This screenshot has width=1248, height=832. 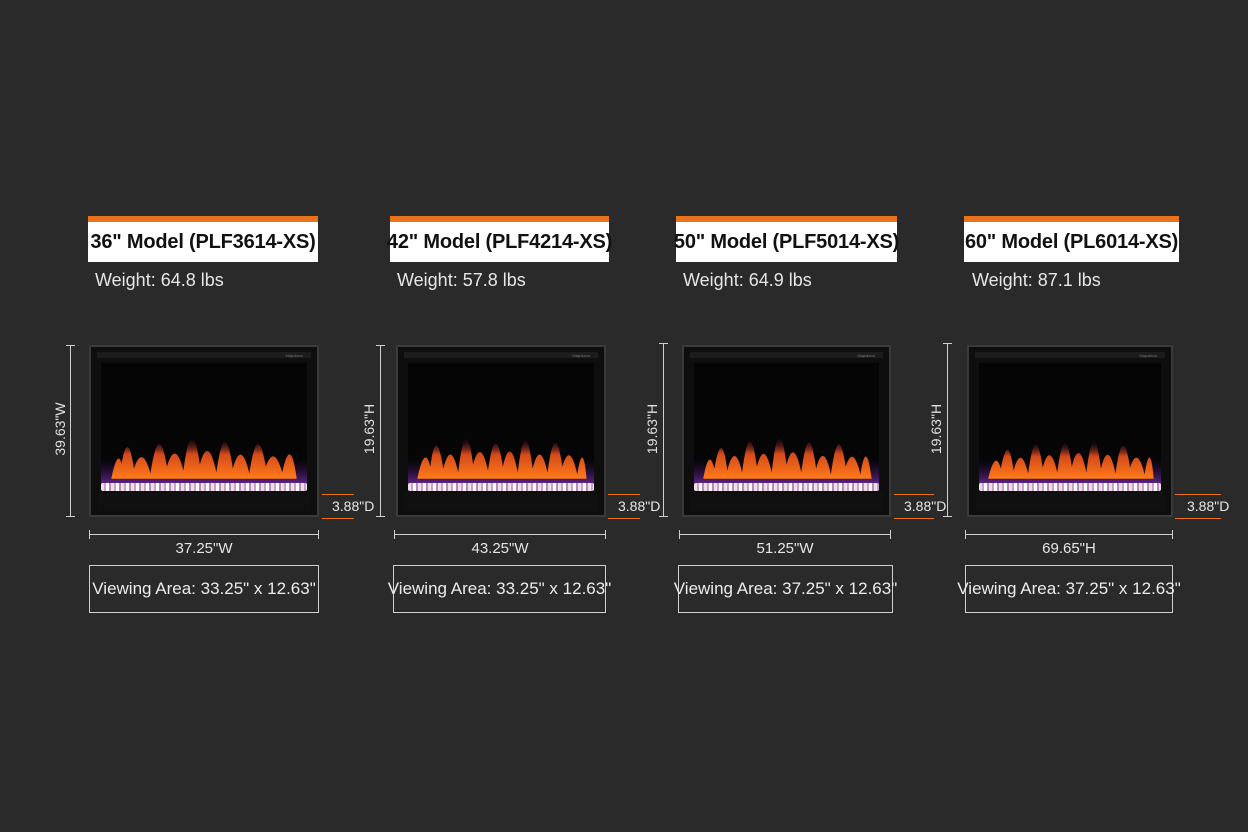 What do you see at coordinates (786, 239) in the screenshot?
I see `model-title: 50" Model (PLF5014-XS)` at bounding box center [786, 239].